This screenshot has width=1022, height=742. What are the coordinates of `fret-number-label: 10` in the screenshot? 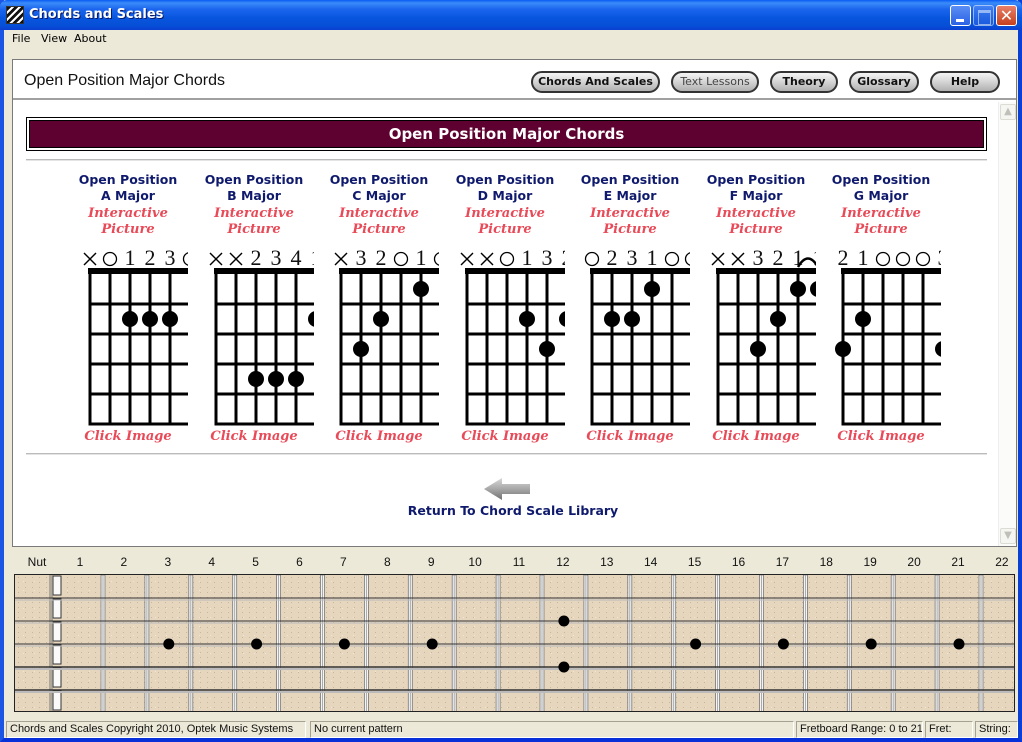 It's located at (475, 562).